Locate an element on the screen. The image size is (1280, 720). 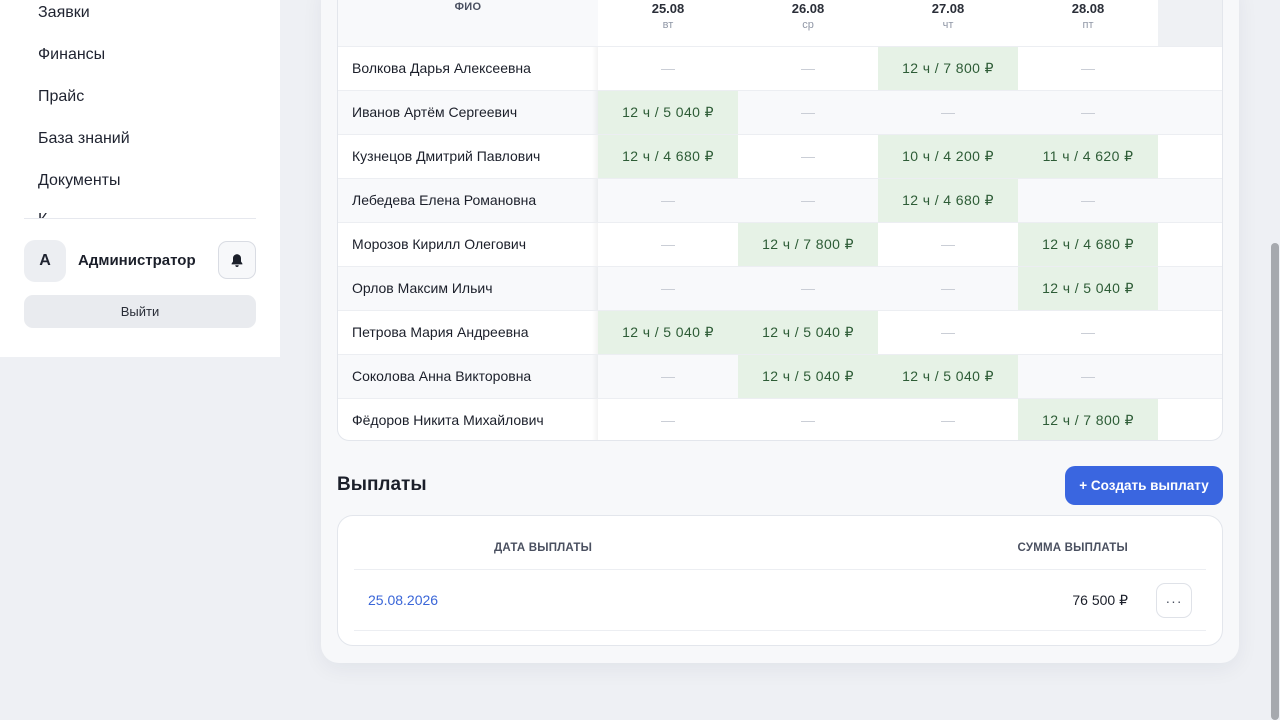
notifications-button is located at coordinates (237, 260).